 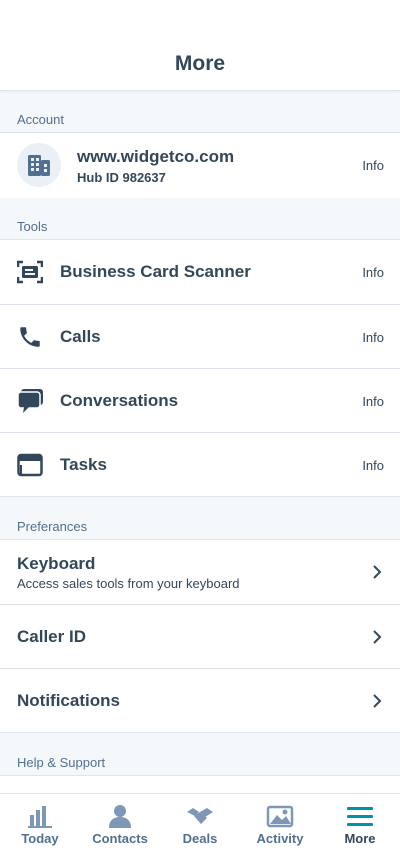 What do you see at coordinates (200, 63) in the screenshot?
I see `page-title: More` at bounding box center [200, 63].